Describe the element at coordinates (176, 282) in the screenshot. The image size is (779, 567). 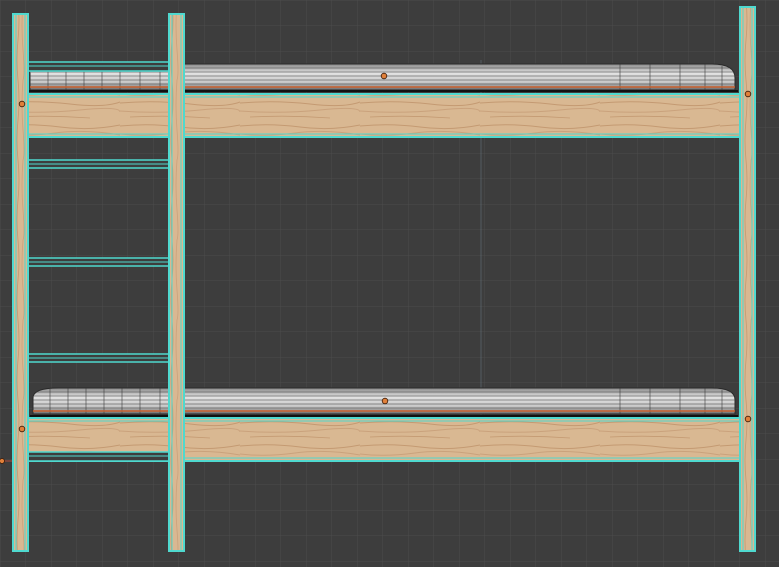
I see `ladder-rail` at that location.